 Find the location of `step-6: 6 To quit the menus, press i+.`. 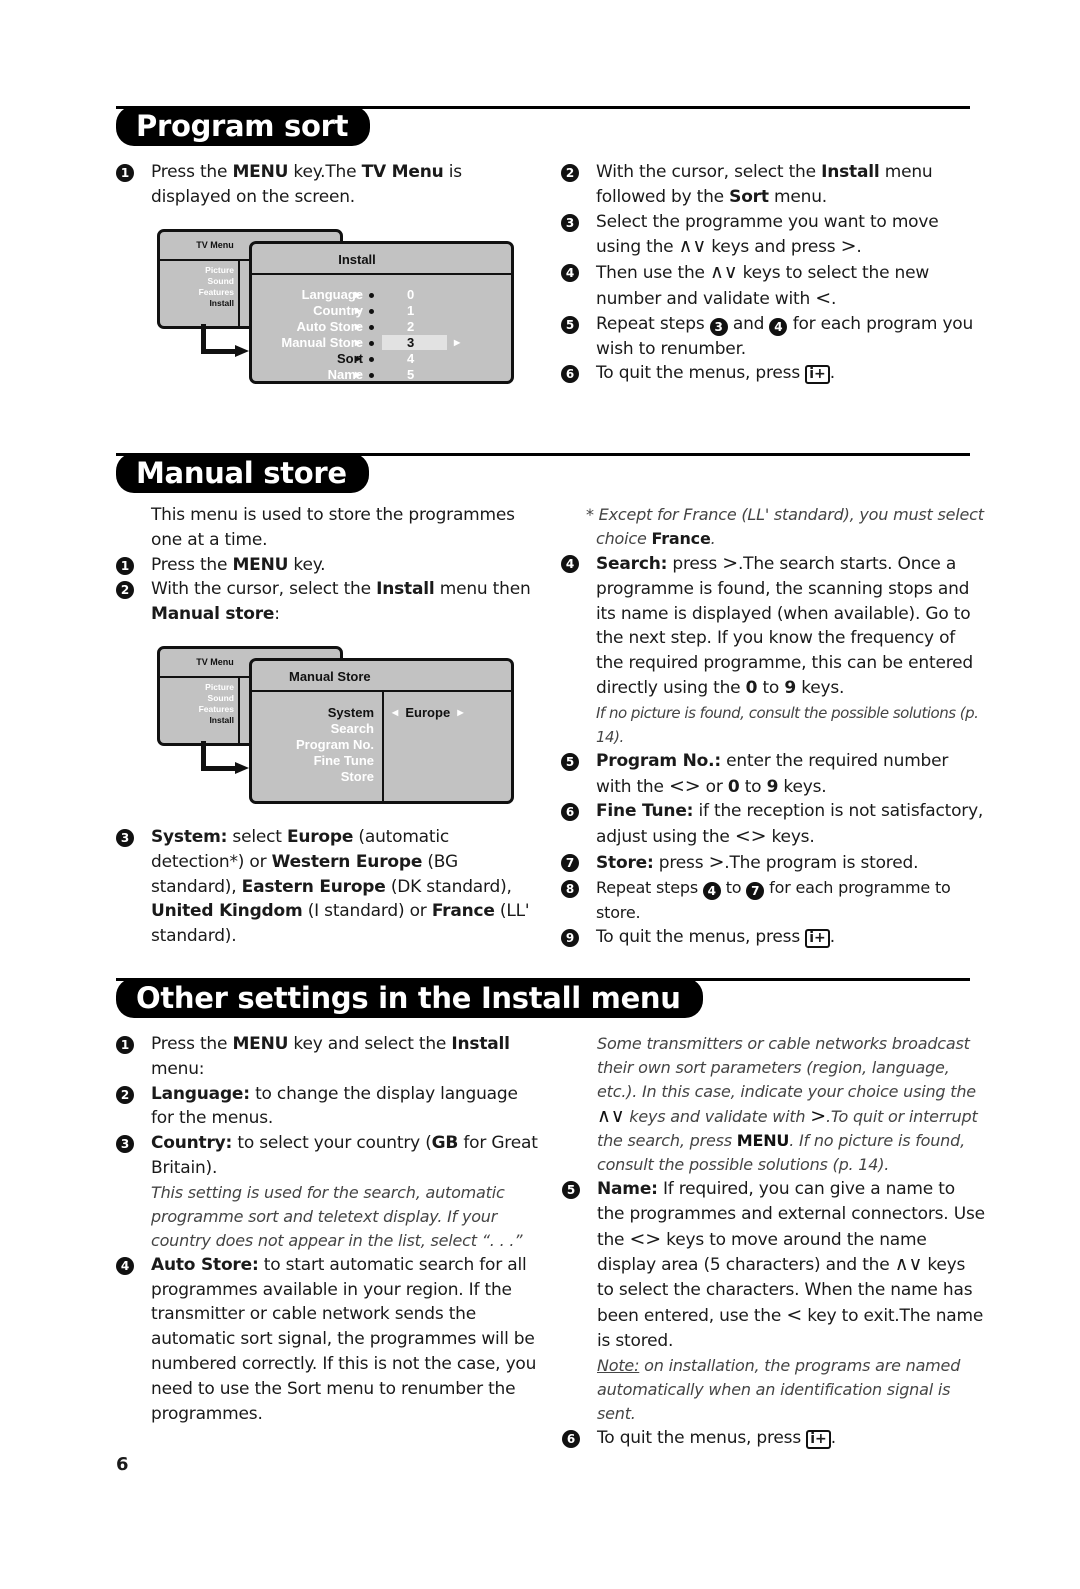

step-6: 6 To quit the menus, press i+. is located at coordinates (774, 1438).